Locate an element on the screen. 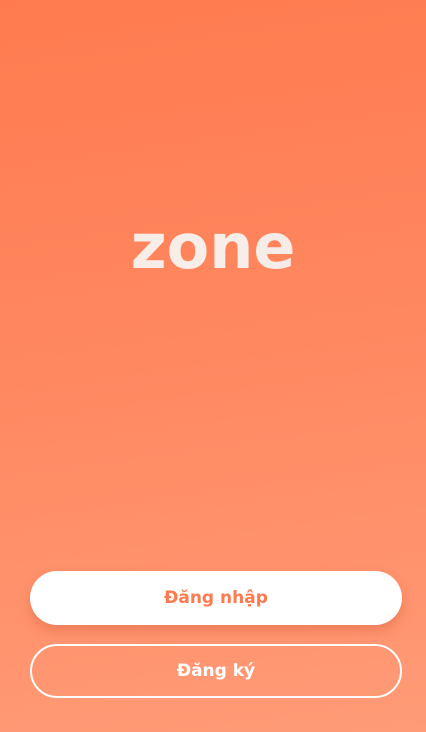  login-button: Đăng nhập is located at coordinates (216, 598).